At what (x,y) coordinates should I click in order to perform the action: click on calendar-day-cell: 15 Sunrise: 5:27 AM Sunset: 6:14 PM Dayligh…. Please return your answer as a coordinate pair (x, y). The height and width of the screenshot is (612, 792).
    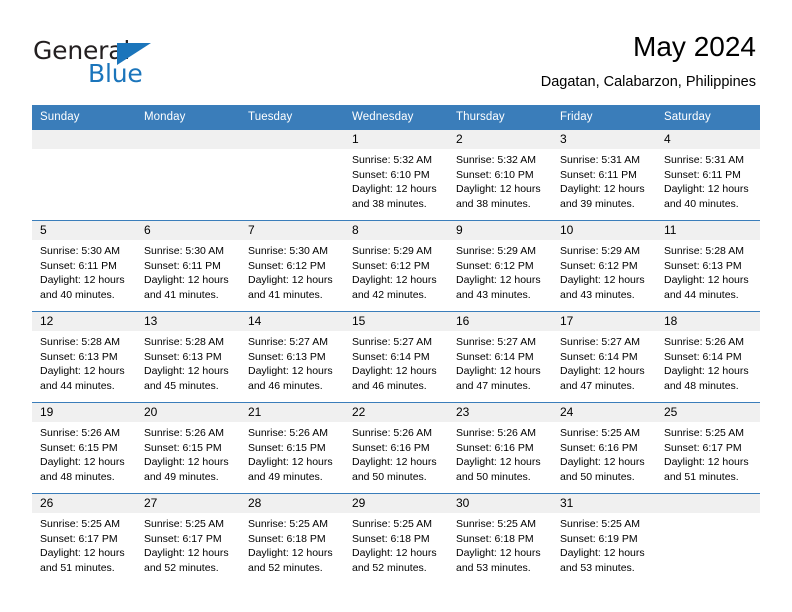
    Looking at the image, I should click on (396, 357).